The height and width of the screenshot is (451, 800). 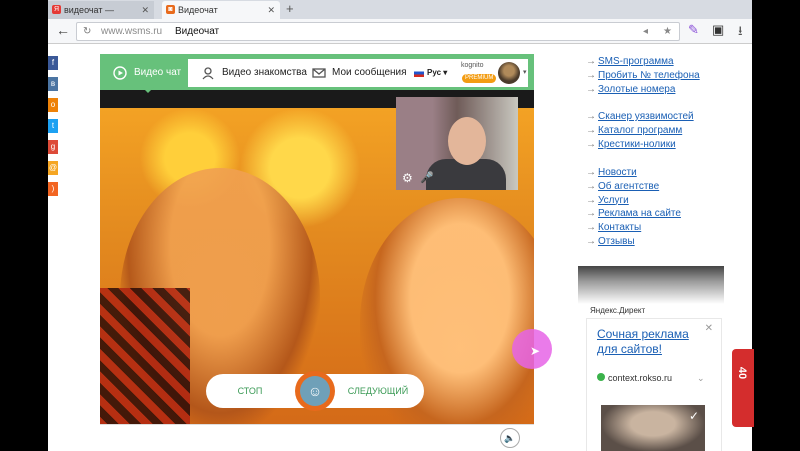 What do you see at coordinates (640, 378) in the screenshot?
I see `ad-url-text: context.rokso.ru` at bounding box center [640, 378].